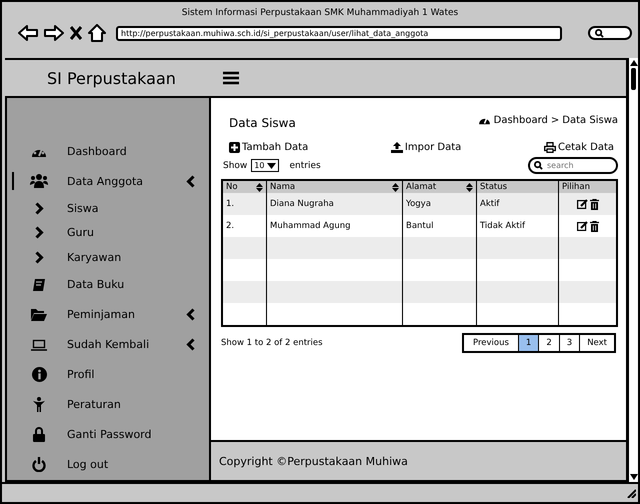  What do you see at coordinates (521, 120) in the screenshot?
I see `breadcrumb-link: Dashboard` at bounding box center [521, 120].